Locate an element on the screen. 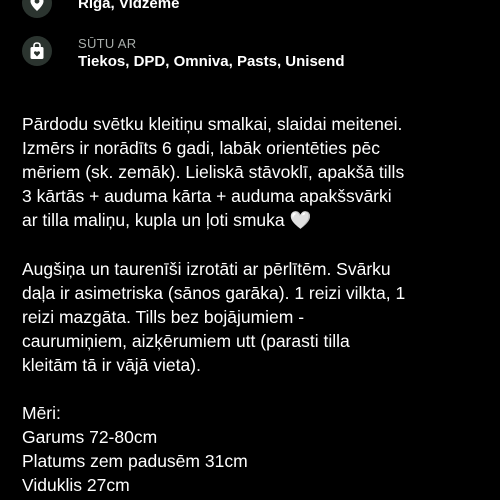  shopping-bag-icon is located at coordinates (37, 51).